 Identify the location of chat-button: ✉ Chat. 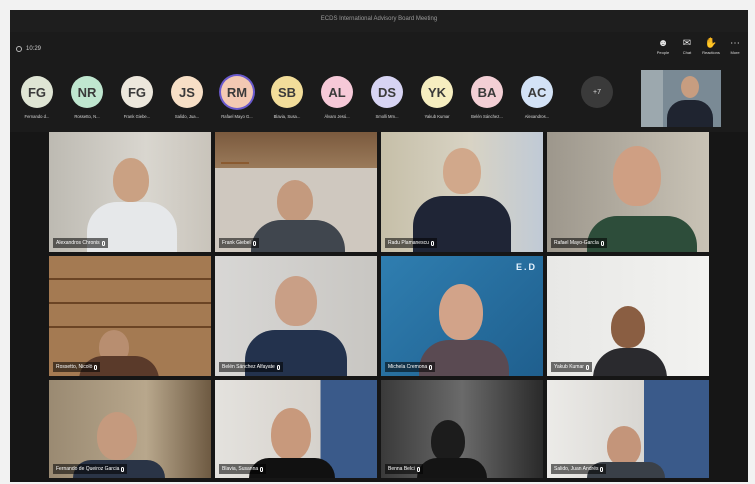
(687, 46).